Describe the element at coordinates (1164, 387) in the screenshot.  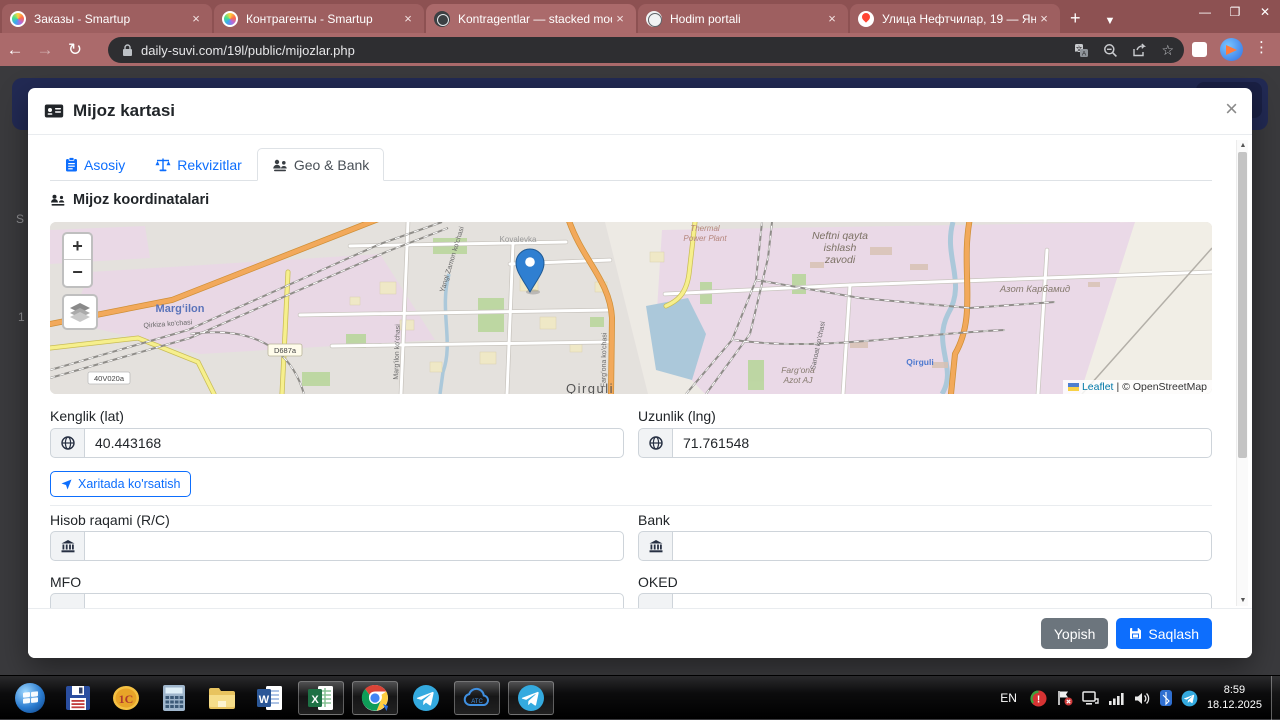
I see `osm-credit: © OpenStreetMap` at that location.